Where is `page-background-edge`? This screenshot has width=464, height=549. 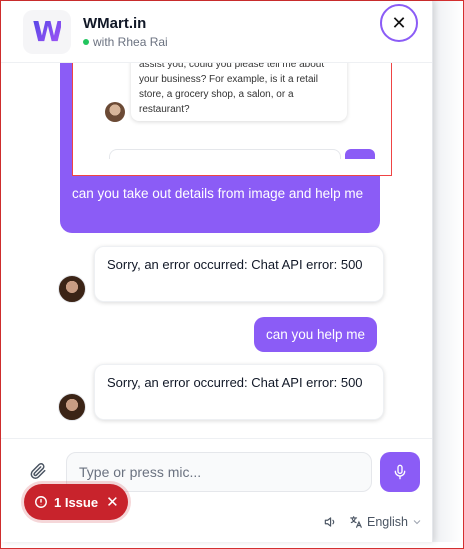
page-background-edge is located at coordinates (448, 271).